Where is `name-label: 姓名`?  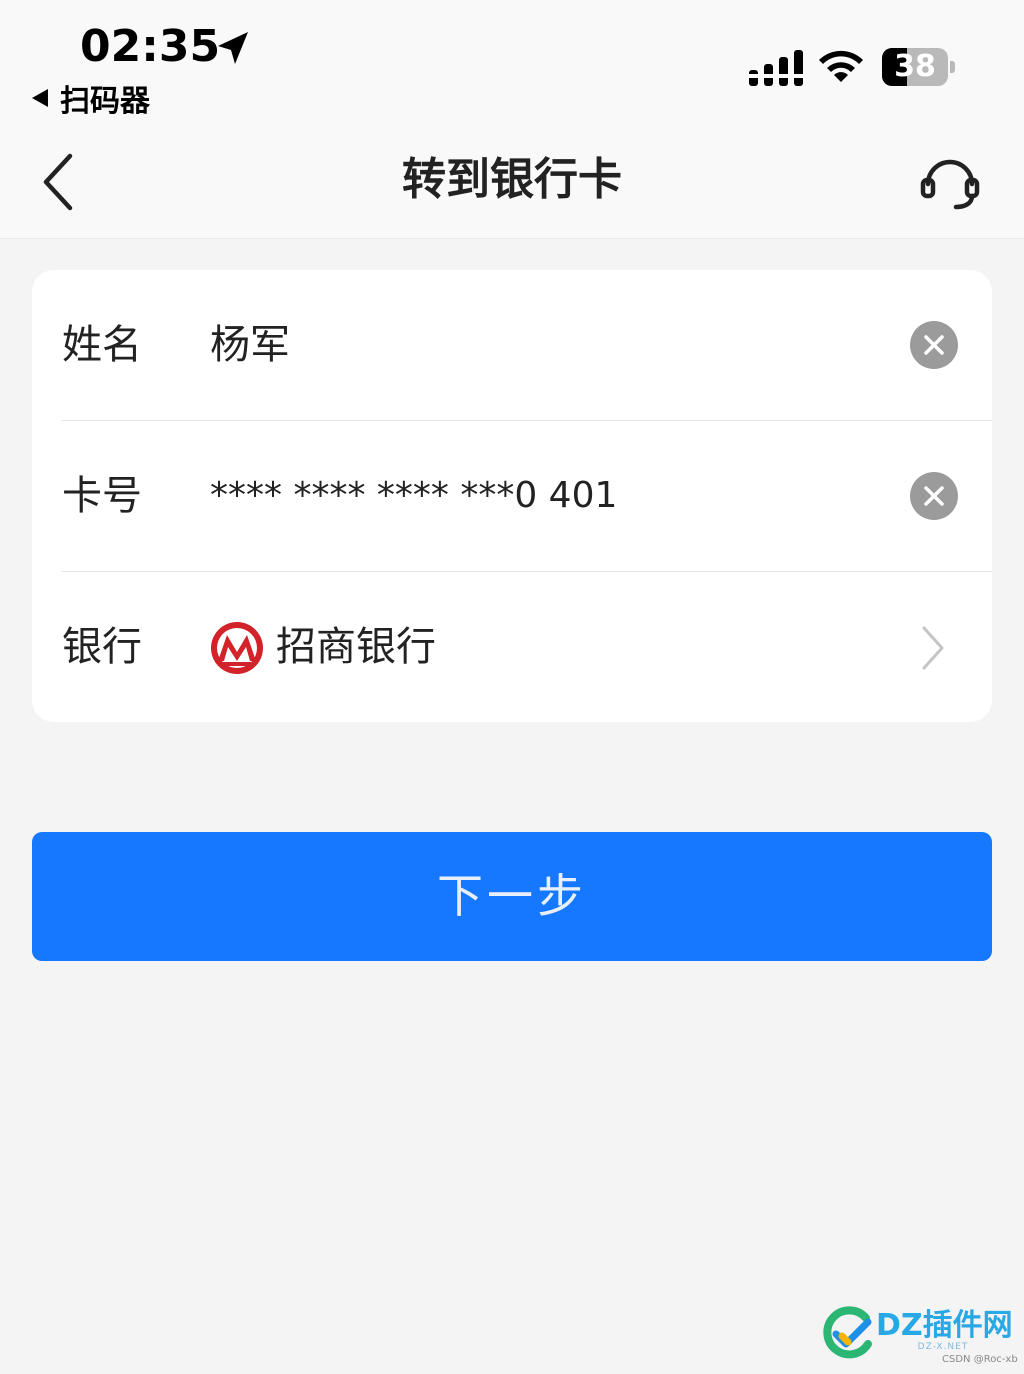 name-label: 姓名 is located at coordinates (102, 345).